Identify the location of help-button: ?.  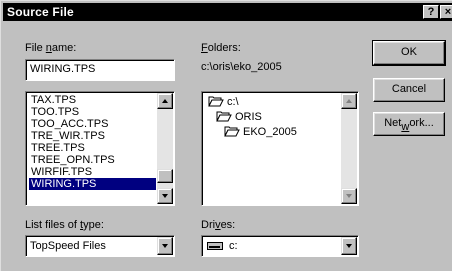
(431, 12).